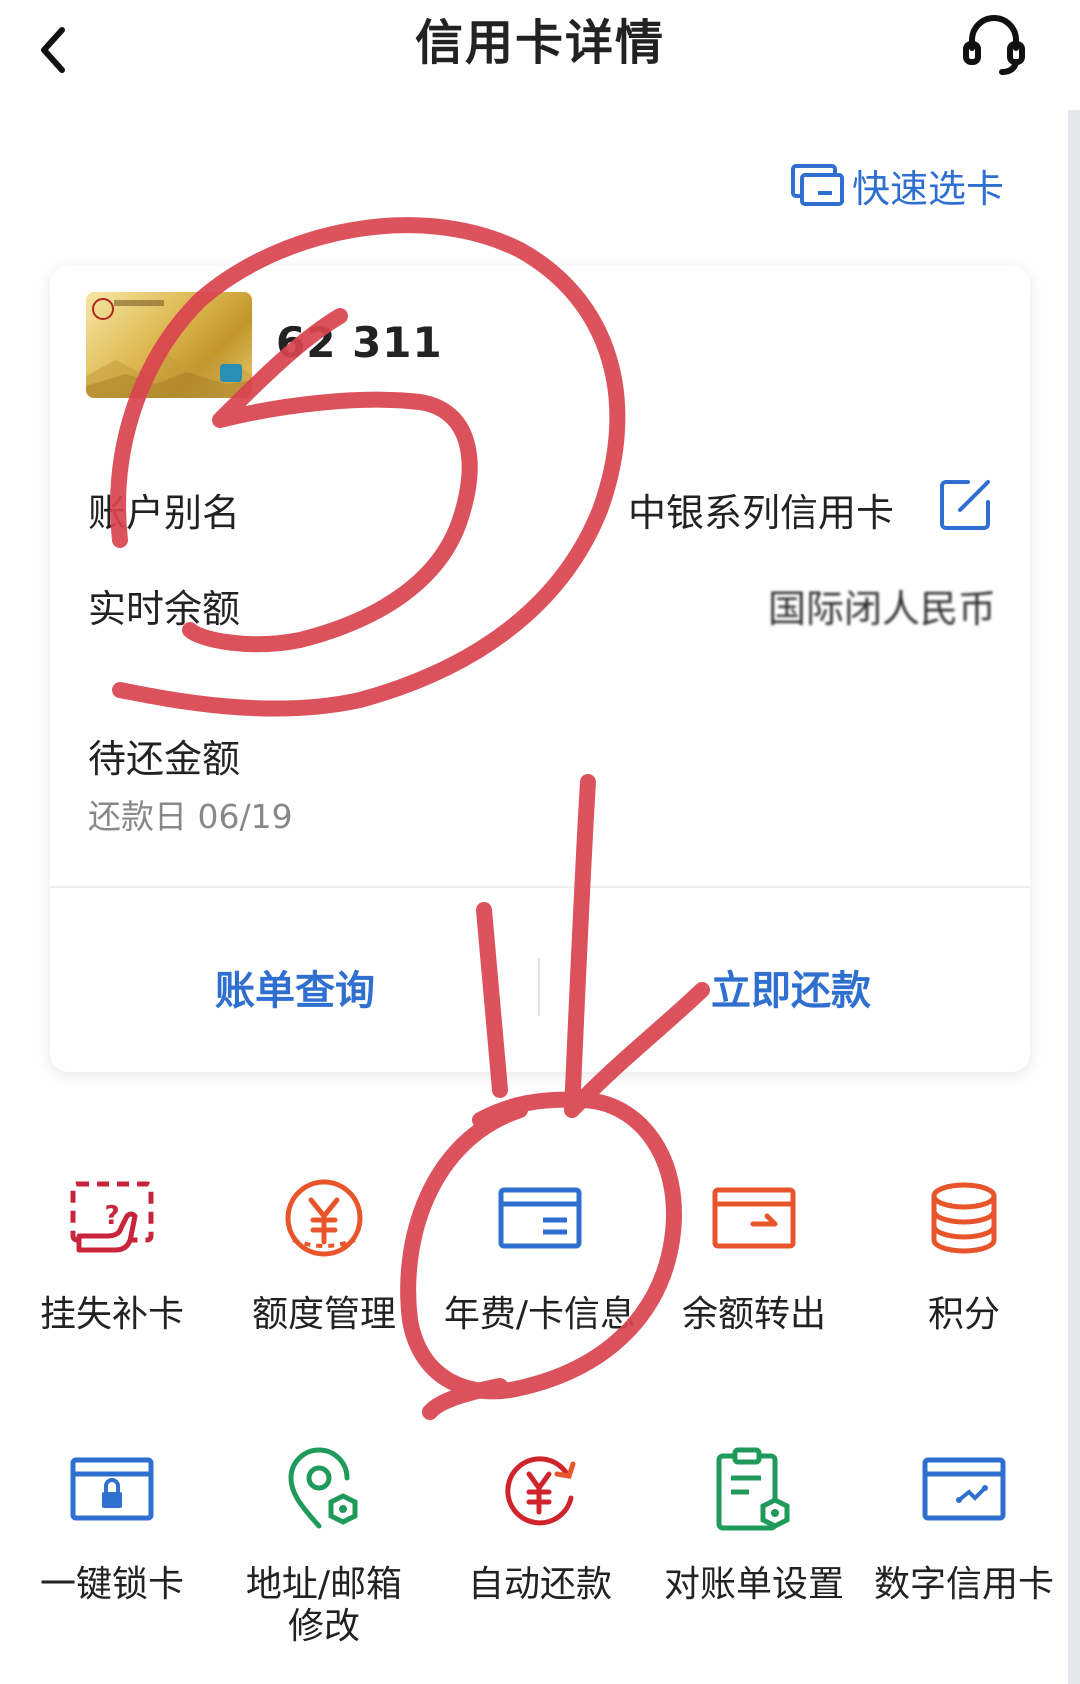 The image size is (1080, 1684). I want to click on card-chip-icon, so click(231, 373).